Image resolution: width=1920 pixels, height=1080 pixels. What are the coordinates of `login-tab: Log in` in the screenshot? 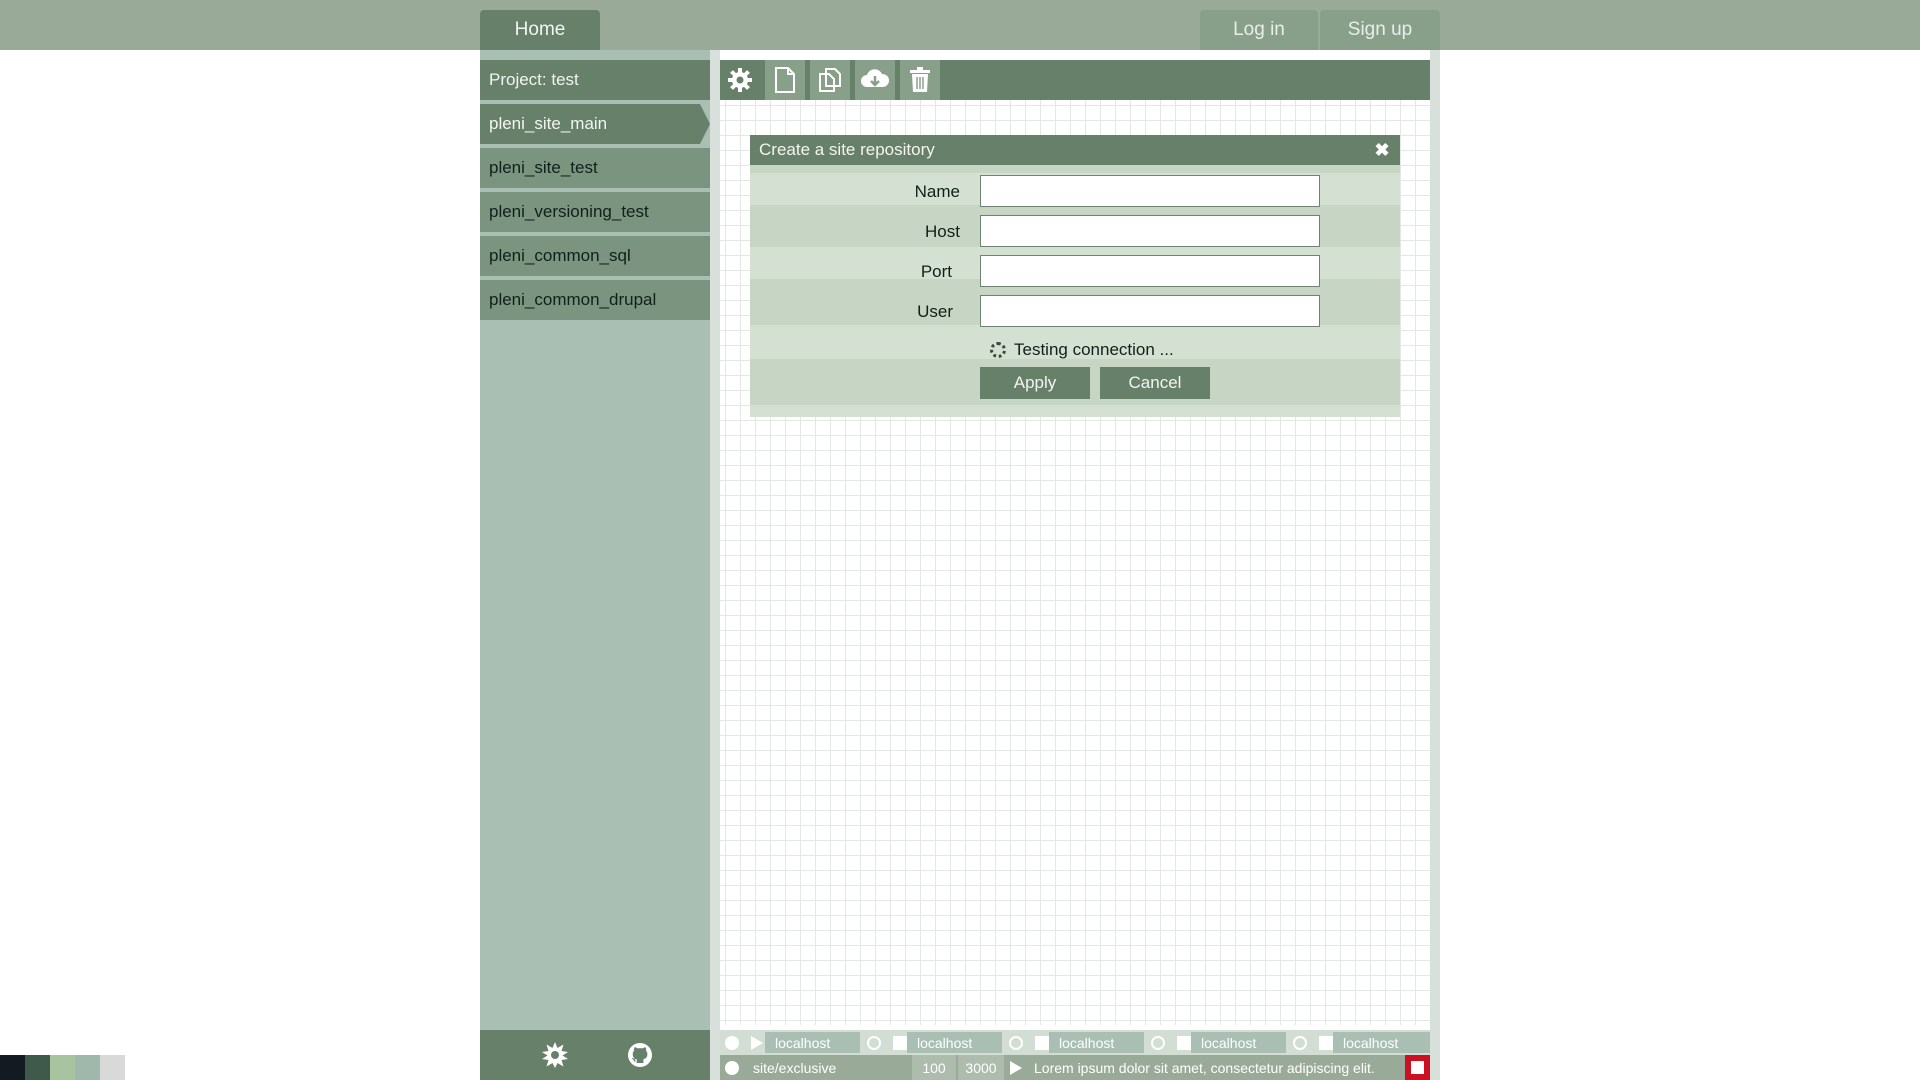 It's located at (1259, 30).